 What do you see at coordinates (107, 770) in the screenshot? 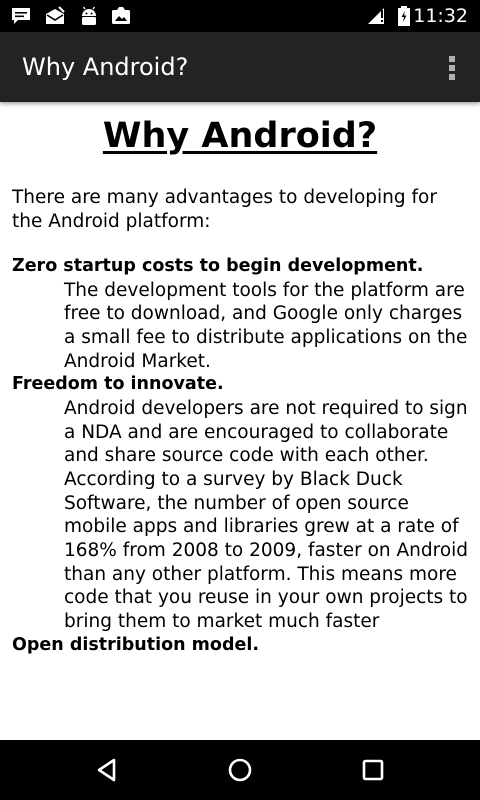
I see `back-icon` at bounding box center [107, 770].